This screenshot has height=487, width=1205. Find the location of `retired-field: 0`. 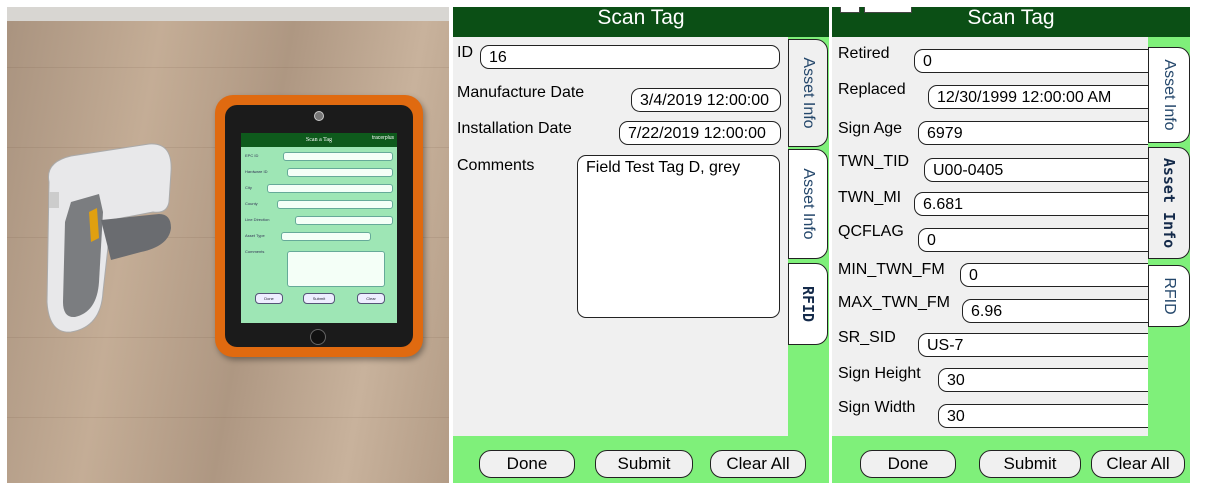

retired-field: 0 is located at coordinates (1036, 61).